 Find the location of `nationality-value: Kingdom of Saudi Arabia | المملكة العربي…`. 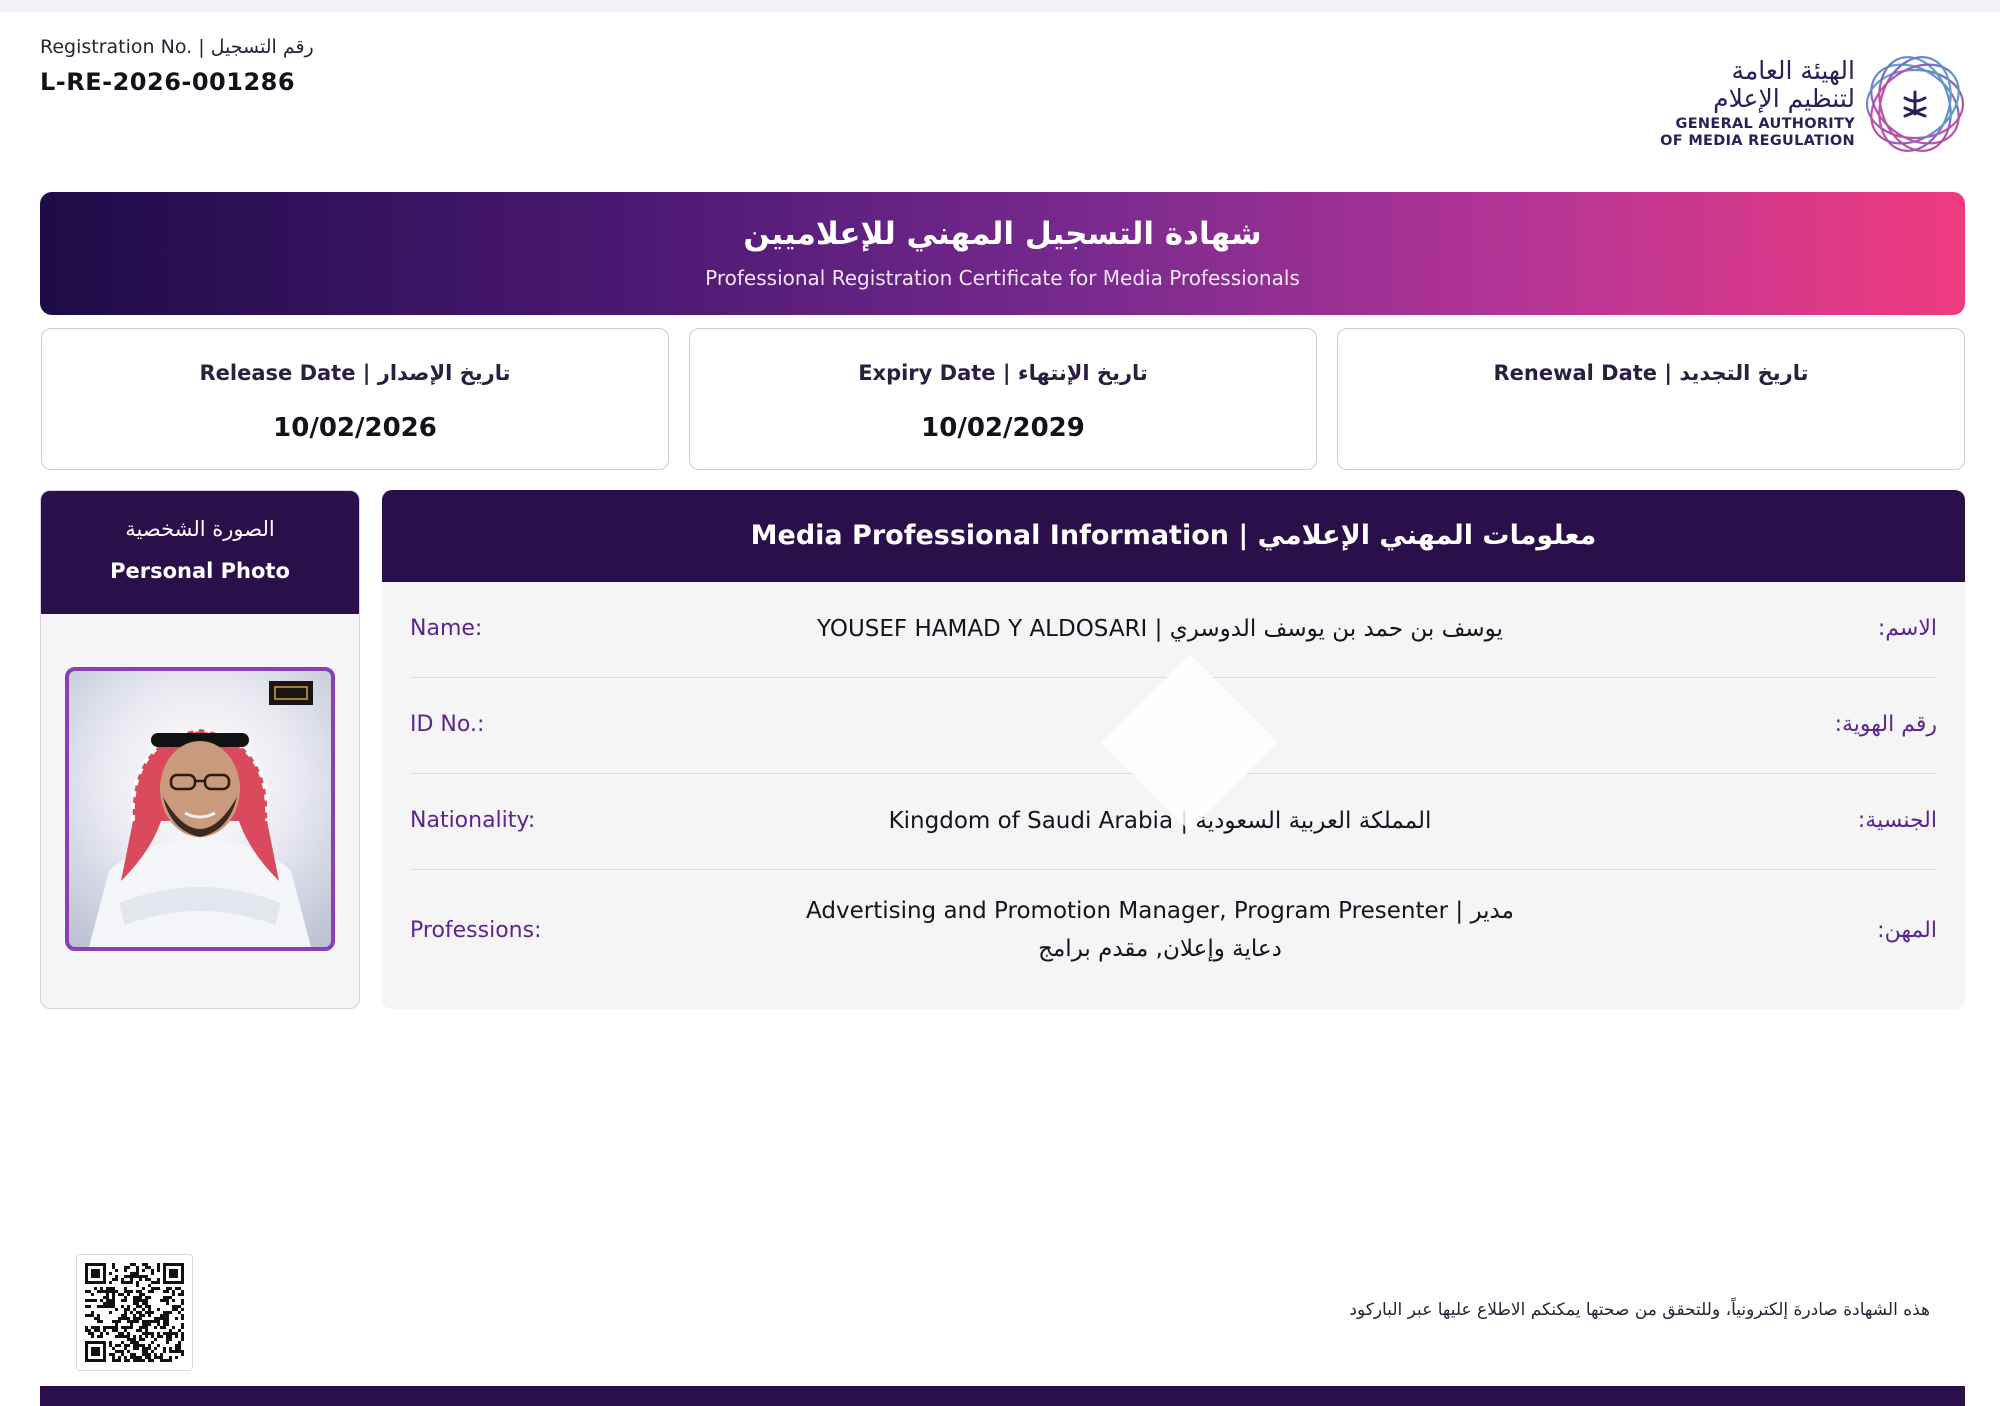

nationality-value: Kingdom of Saudi Arabia | المملكة العربي… is located at coordinates (1160, 821).